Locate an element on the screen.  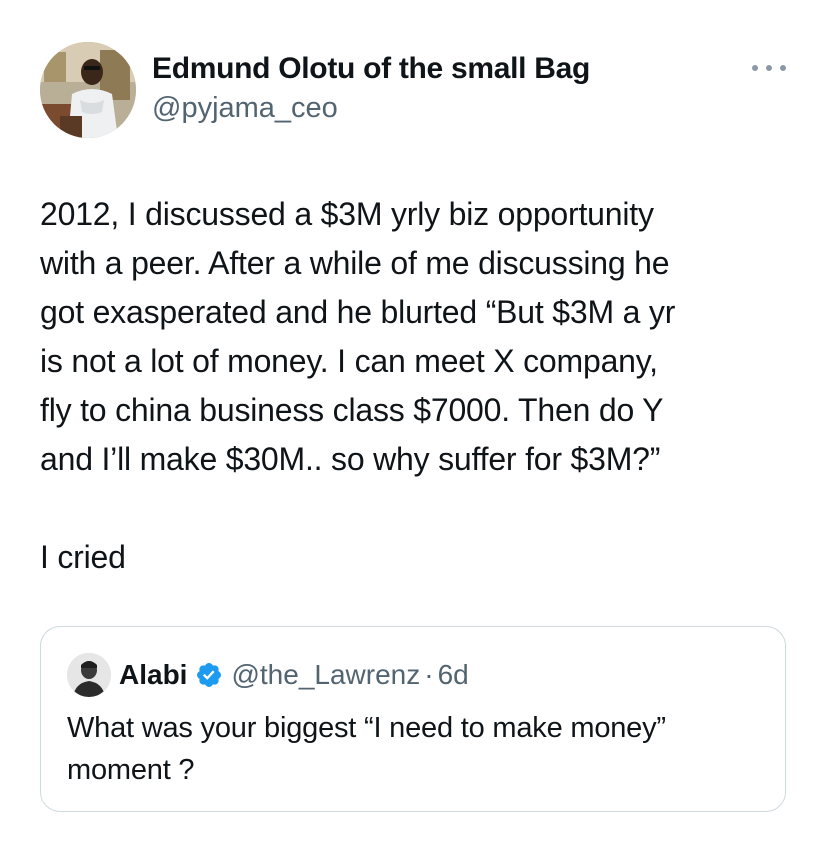
author-avatar is located at coordinates (88, 90).